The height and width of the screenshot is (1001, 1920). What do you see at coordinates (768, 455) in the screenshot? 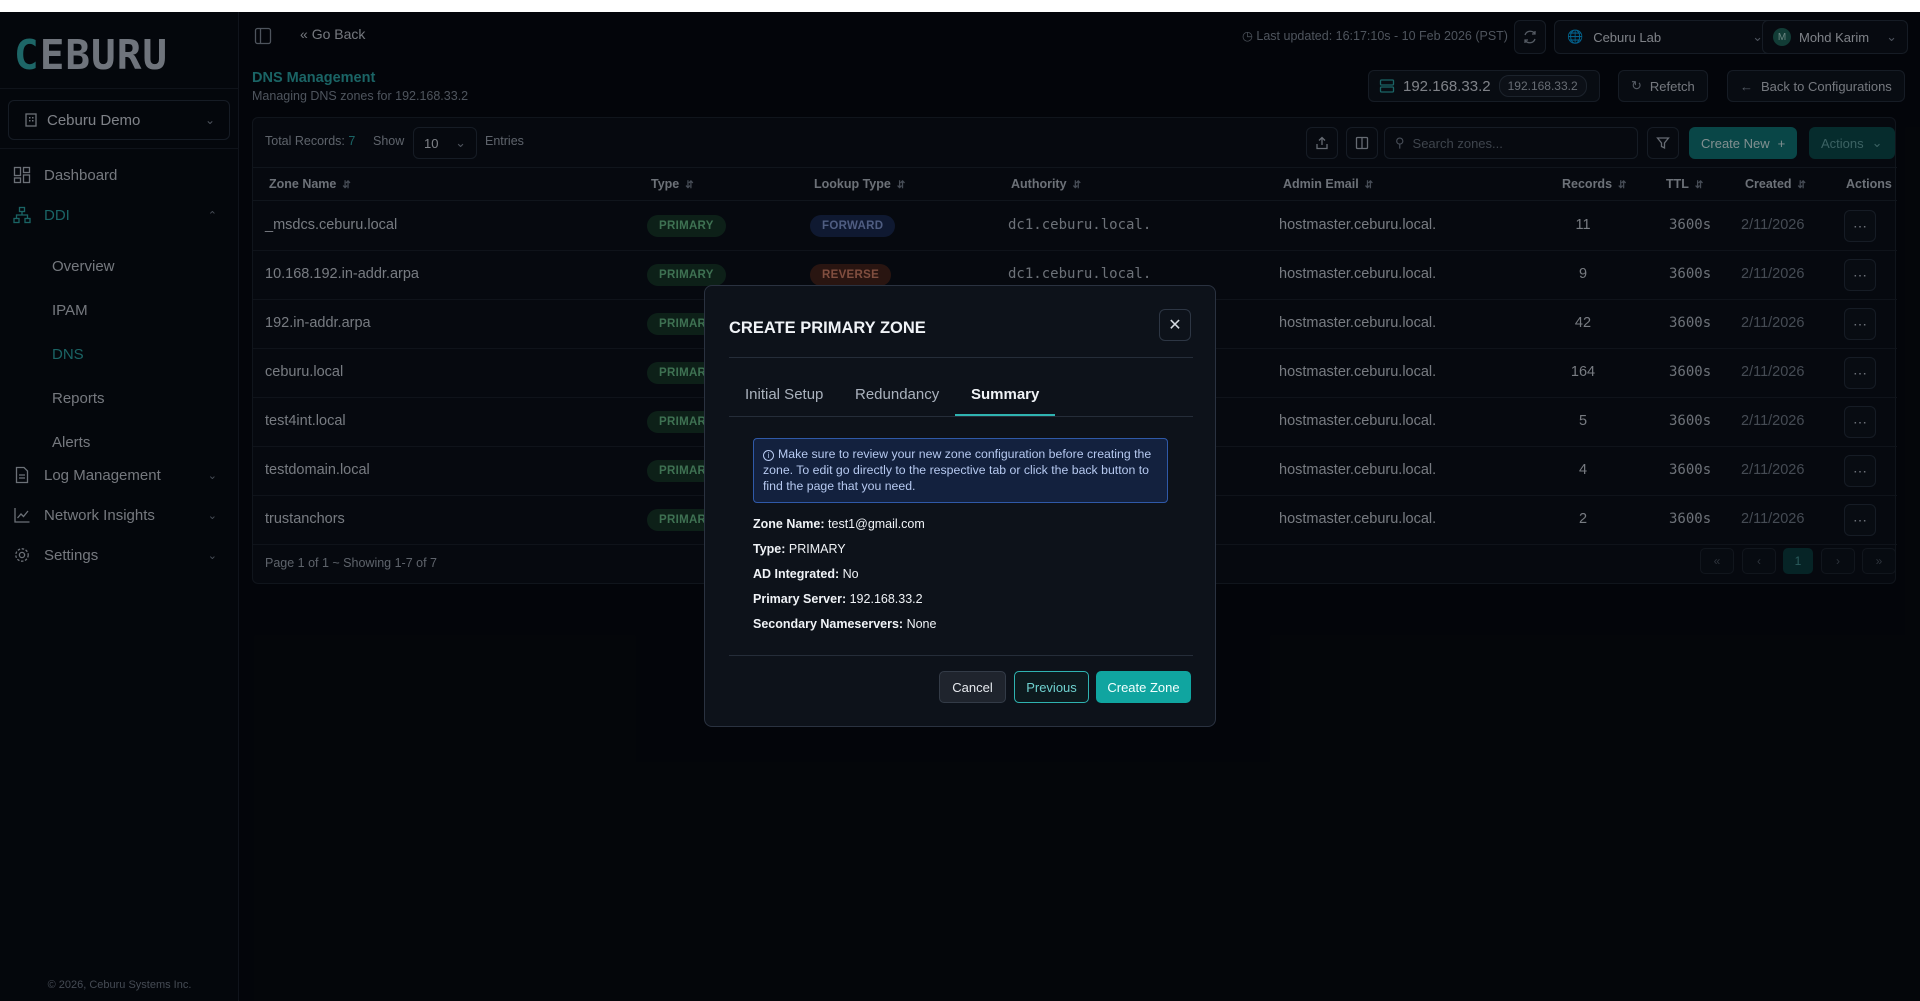
I see `info-icon: i` at bounding box center [768, 455].